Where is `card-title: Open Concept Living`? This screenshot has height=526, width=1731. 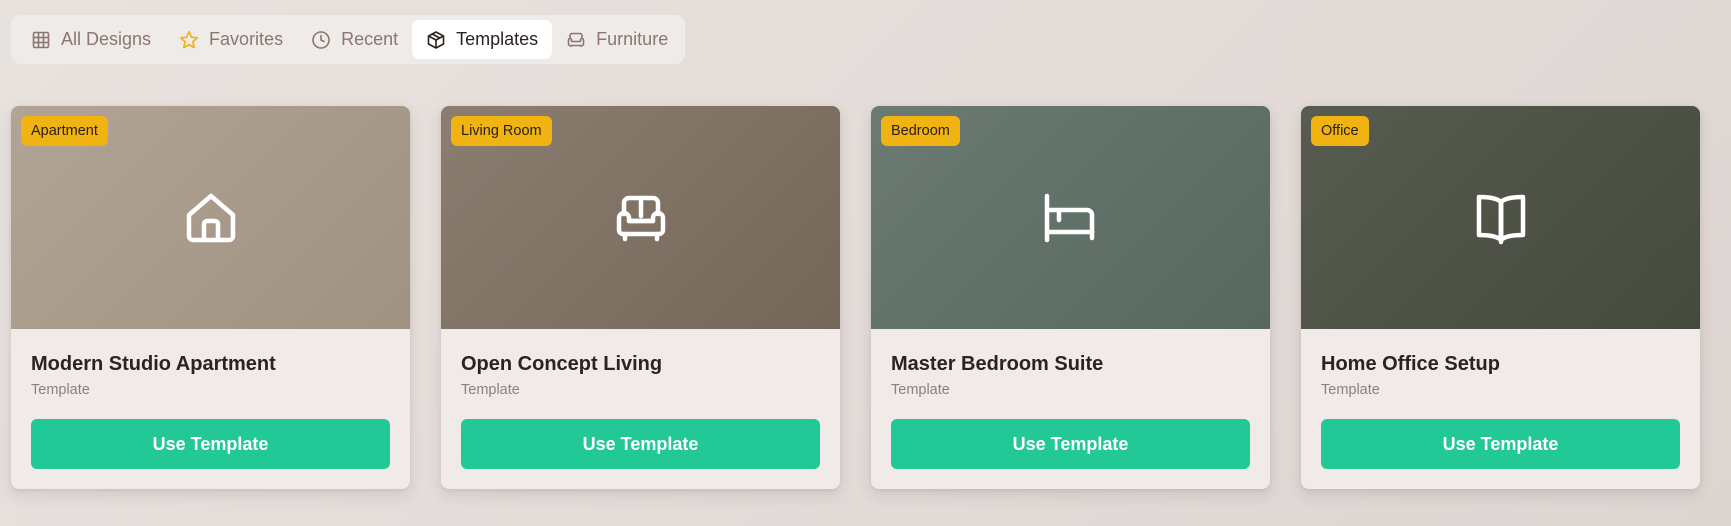 card-title: Open Concept Living is located at coordinates (562, 364).